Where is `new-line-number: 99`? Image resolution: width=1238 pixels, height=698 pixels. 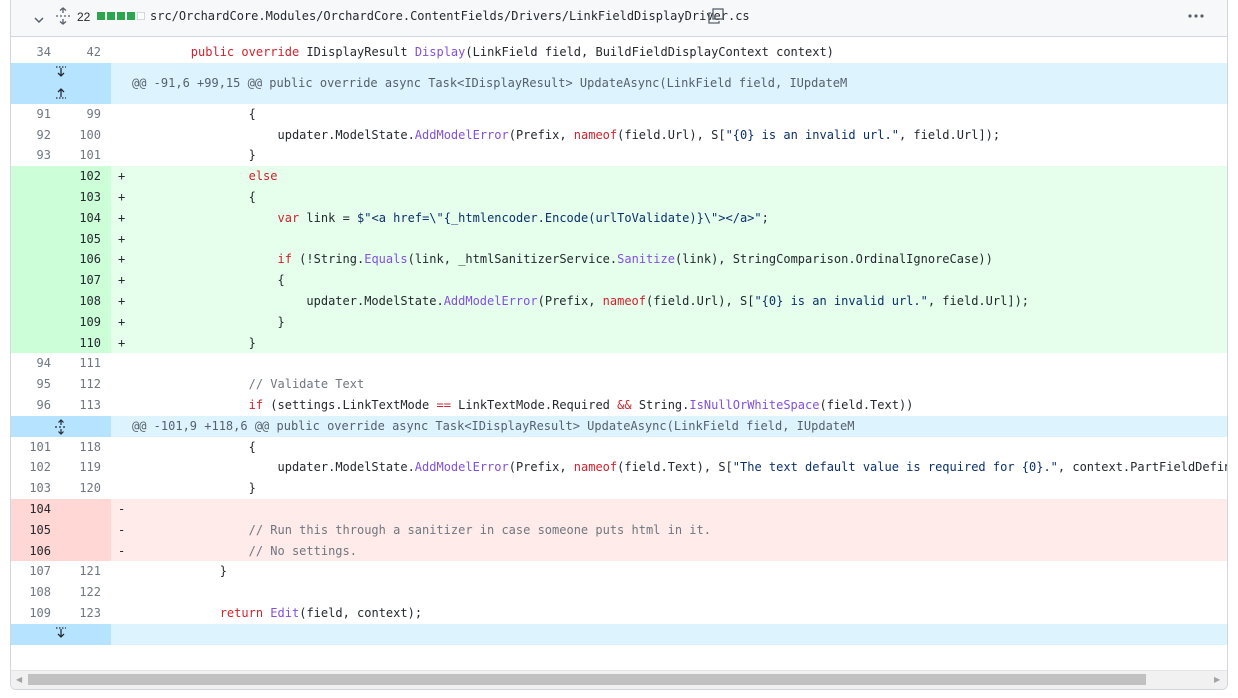
new-line-number: 99 is located at coordinates (86, 114).